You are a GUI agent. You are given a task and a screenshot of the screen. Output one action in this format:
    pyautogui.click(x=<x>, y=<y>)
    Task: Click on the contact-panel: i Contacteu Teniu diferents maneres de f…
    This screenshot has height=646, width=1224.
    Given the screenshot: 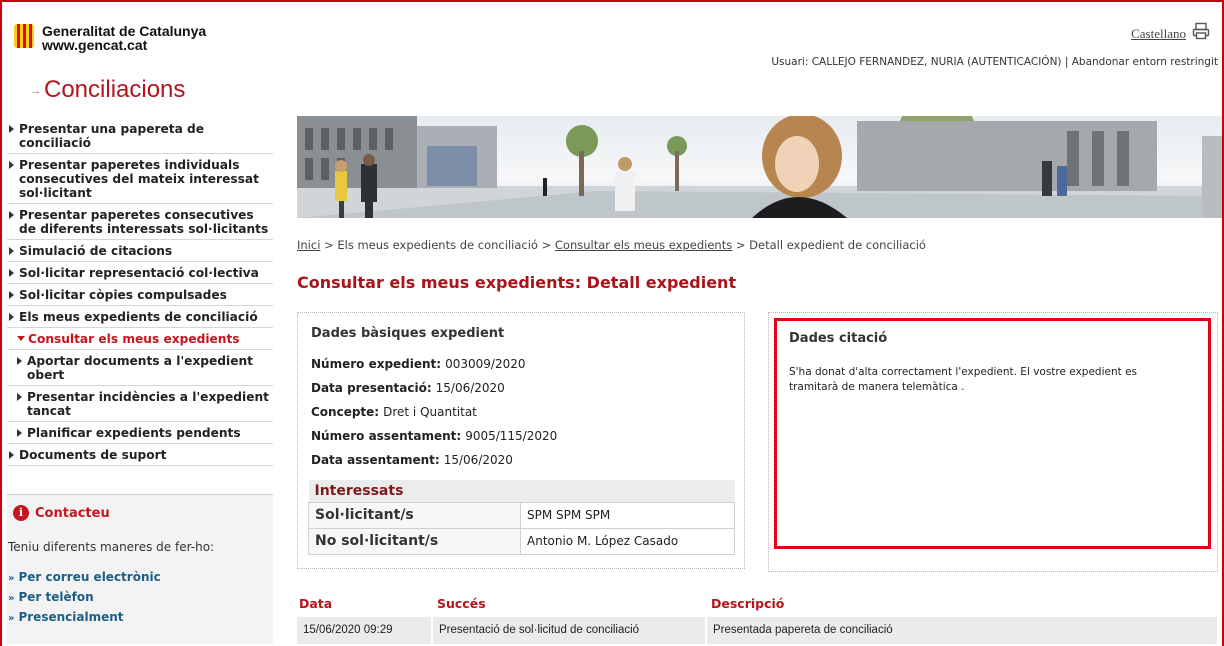 What is the action you would take?
    pyautogui.click(x=140, y=569)
    